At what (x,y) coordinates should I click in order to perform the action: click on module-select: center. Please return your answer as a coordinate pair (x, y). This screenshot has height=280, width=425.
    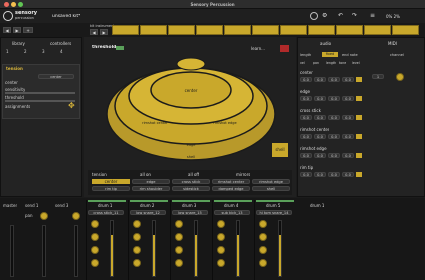
    Looking at the image, I should click on (56, 76).